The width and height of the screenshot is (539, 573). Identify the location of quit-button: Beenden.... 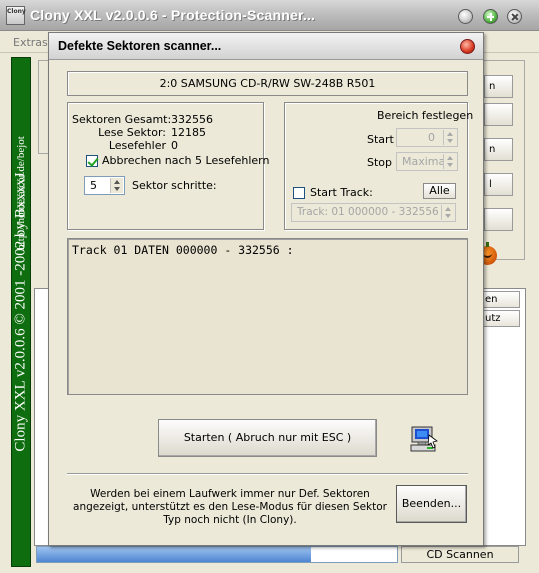
(431, 504).